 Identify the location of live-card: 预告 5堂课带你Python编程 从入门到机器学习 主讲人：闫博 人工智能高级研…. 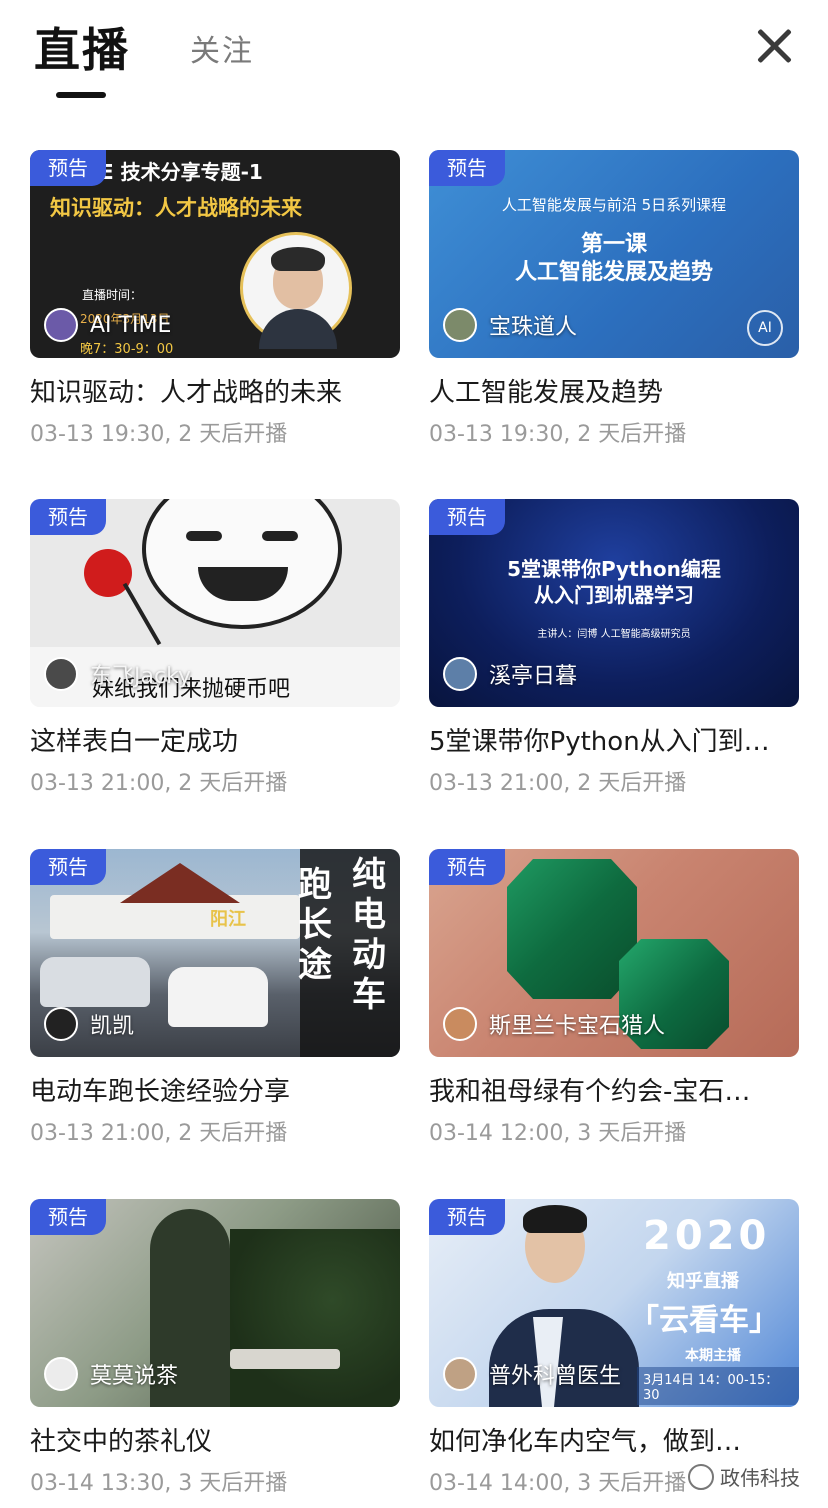
(614, 649).